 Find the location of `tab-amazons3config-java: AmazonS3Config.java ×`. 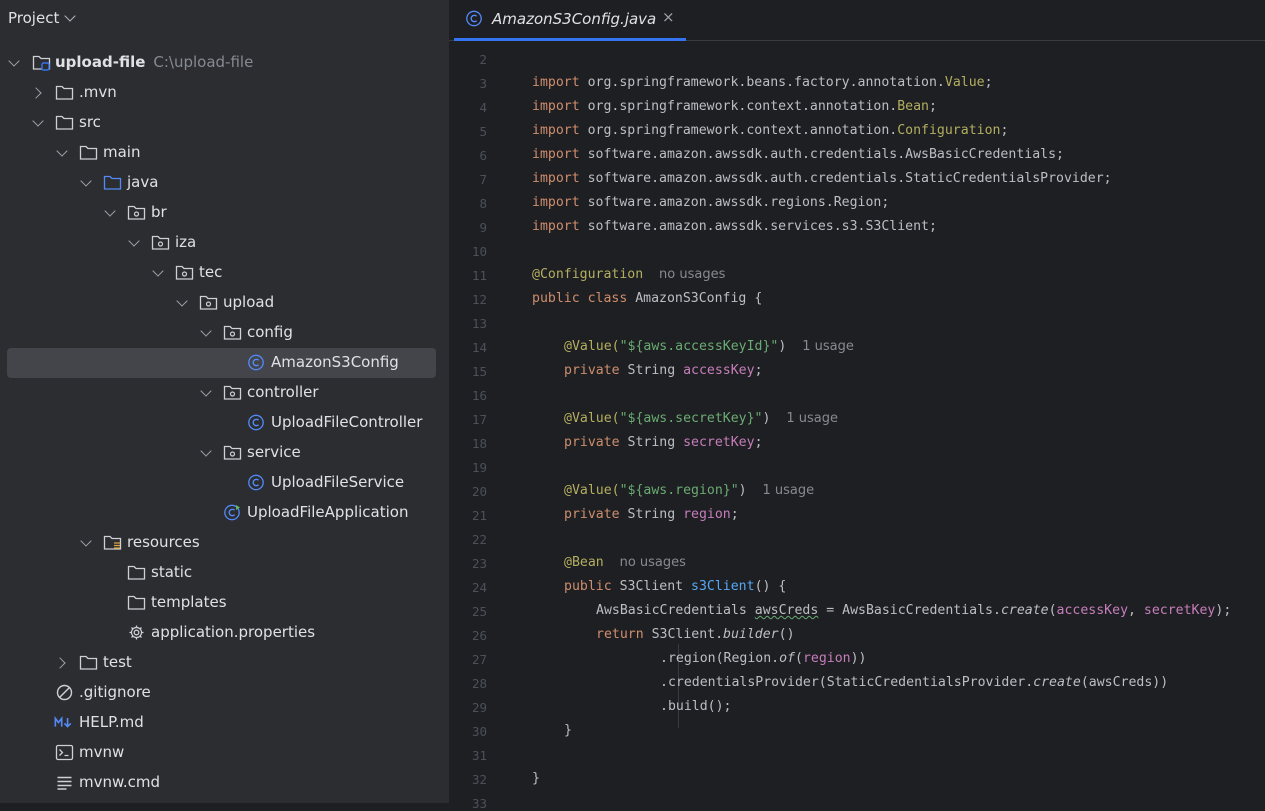

tab-amazons3config-java: AmazonS3Config.java × is located at coordinates (570, 20).